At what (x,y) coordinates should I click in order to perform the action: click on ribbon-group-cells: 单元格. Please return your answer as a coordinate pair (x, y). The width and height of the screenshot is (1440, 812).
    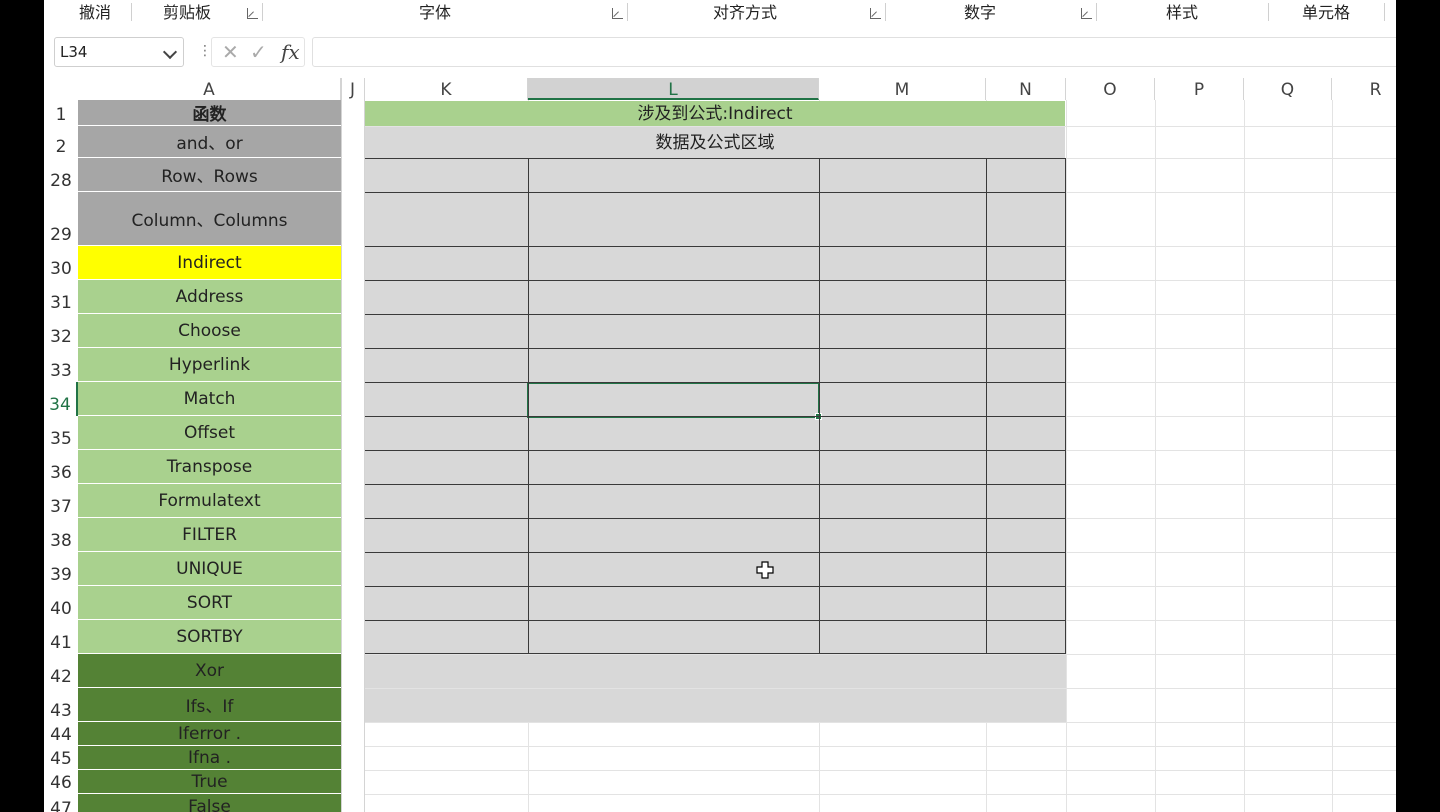
    Looking at the image, I should click on (1326, 13).